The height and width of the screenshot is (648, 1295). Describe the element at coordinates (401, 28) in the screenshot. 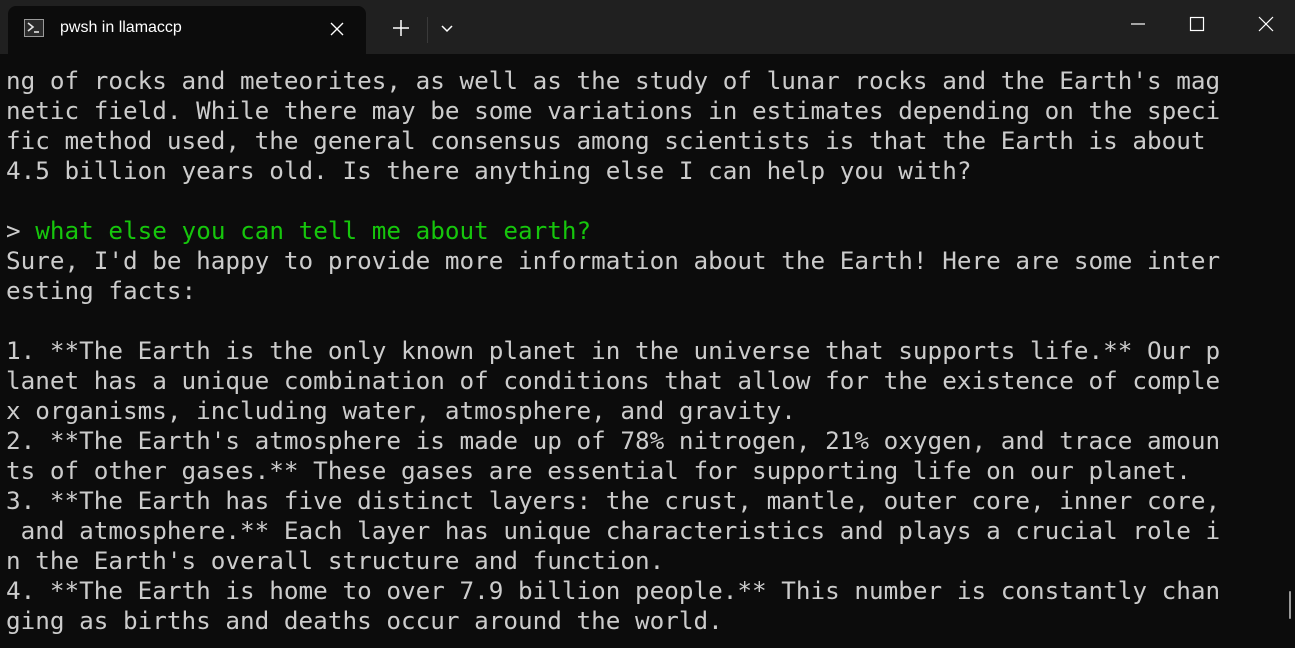

I see `new-tab-icon` at that location.